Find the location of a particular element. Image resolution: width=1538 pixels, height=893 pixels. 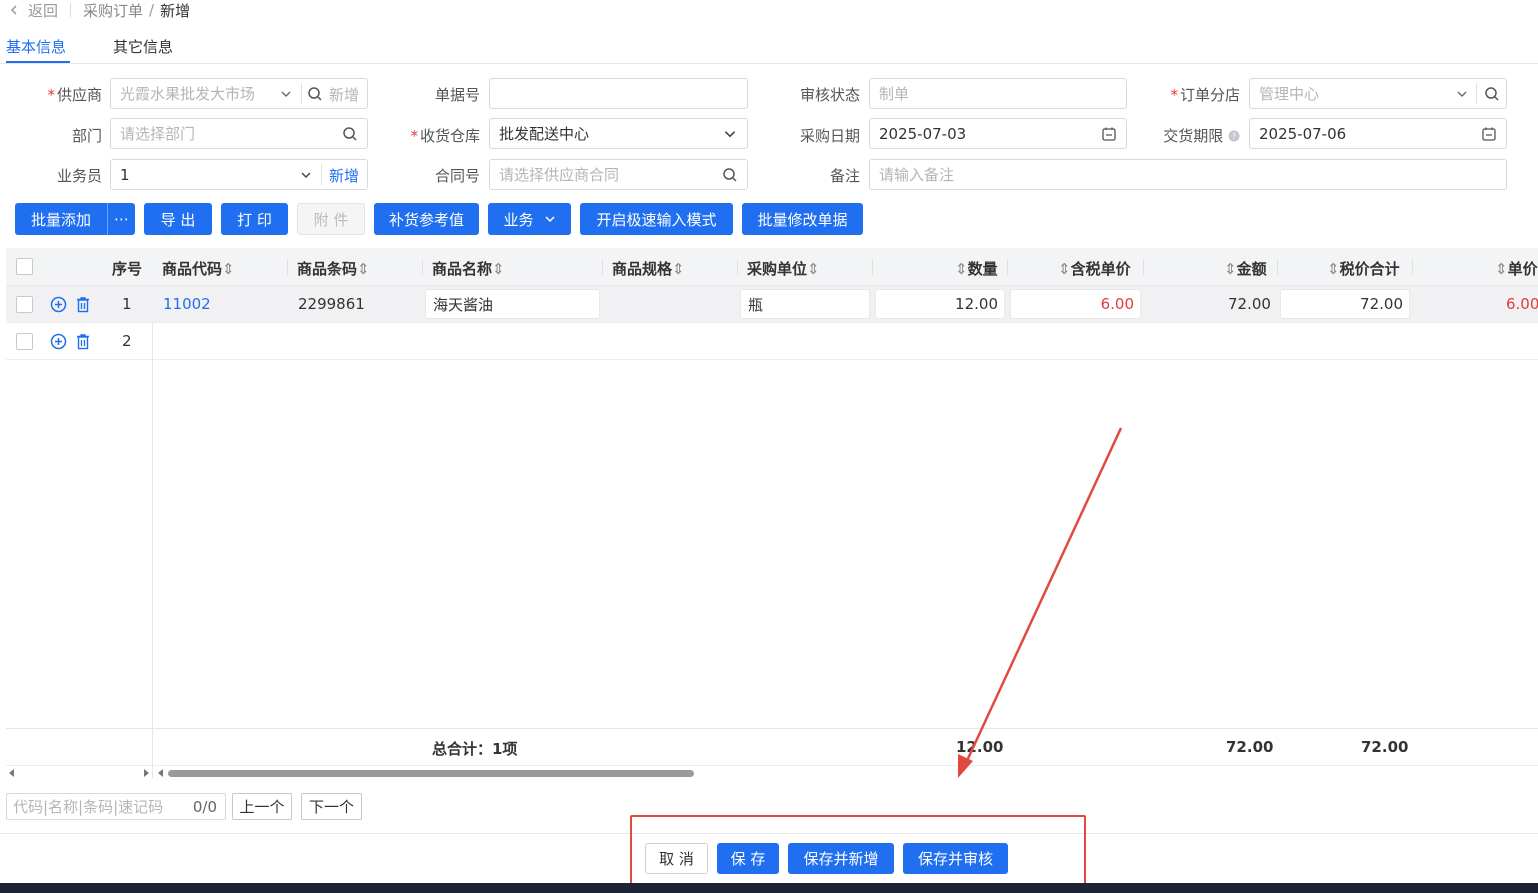

delivery-label: 交货期限 ? is located at coordinates (1192, 135).